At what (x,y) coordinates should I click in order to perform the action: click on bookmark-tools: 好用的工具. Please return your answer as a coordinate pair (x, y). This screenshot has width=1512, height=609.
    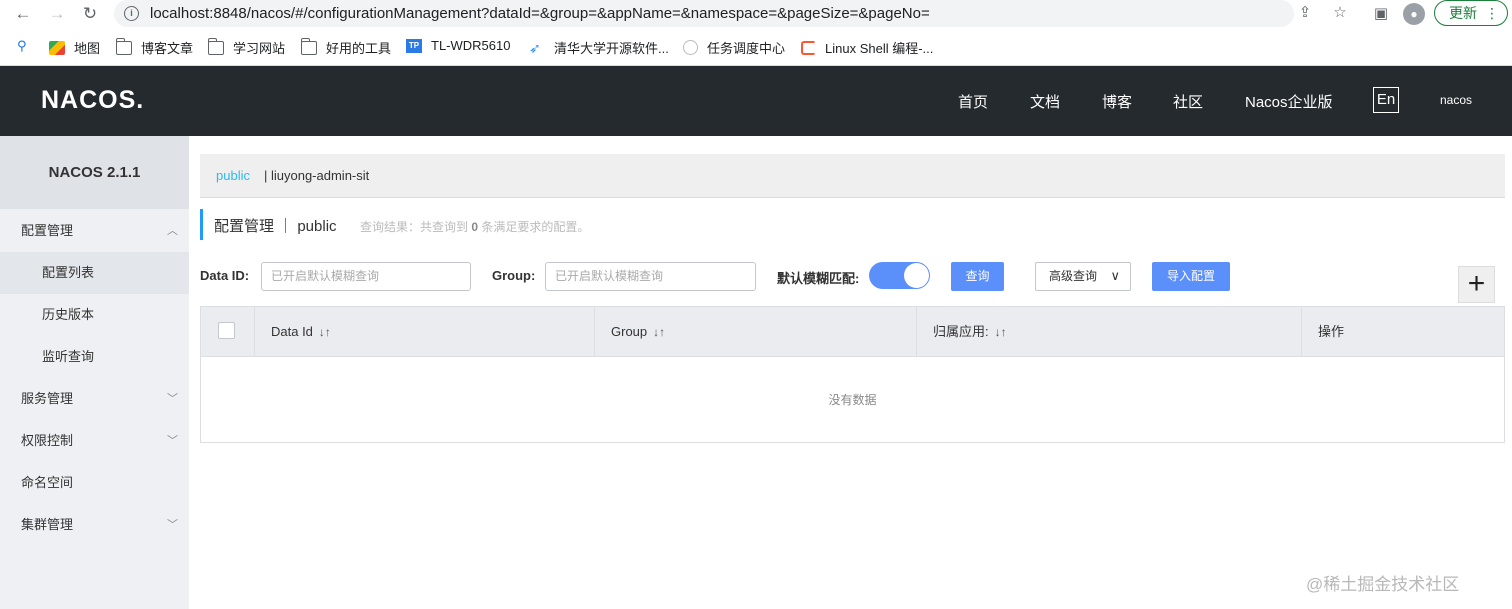
    Looking at the image, I should click on (345, 47).